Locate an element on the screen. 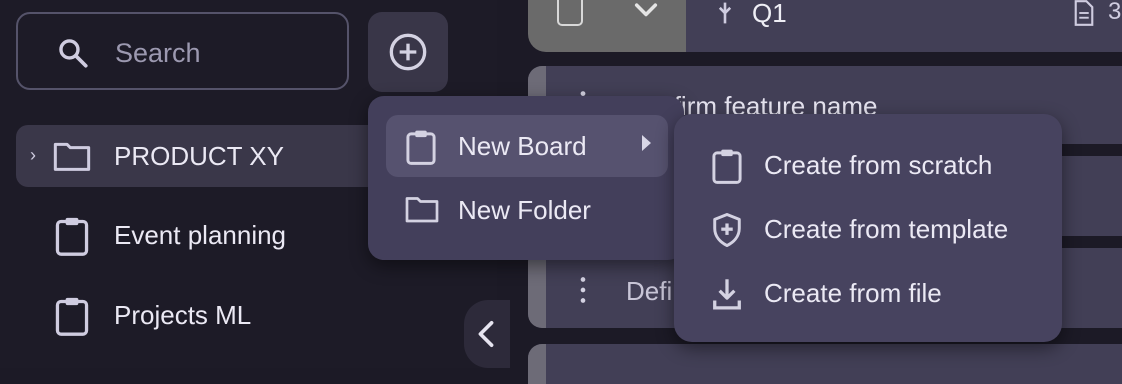 Image resolution: width=1122 pixels, height=384 pixels. item-count: 3 is located at coordinates (1115, 12).